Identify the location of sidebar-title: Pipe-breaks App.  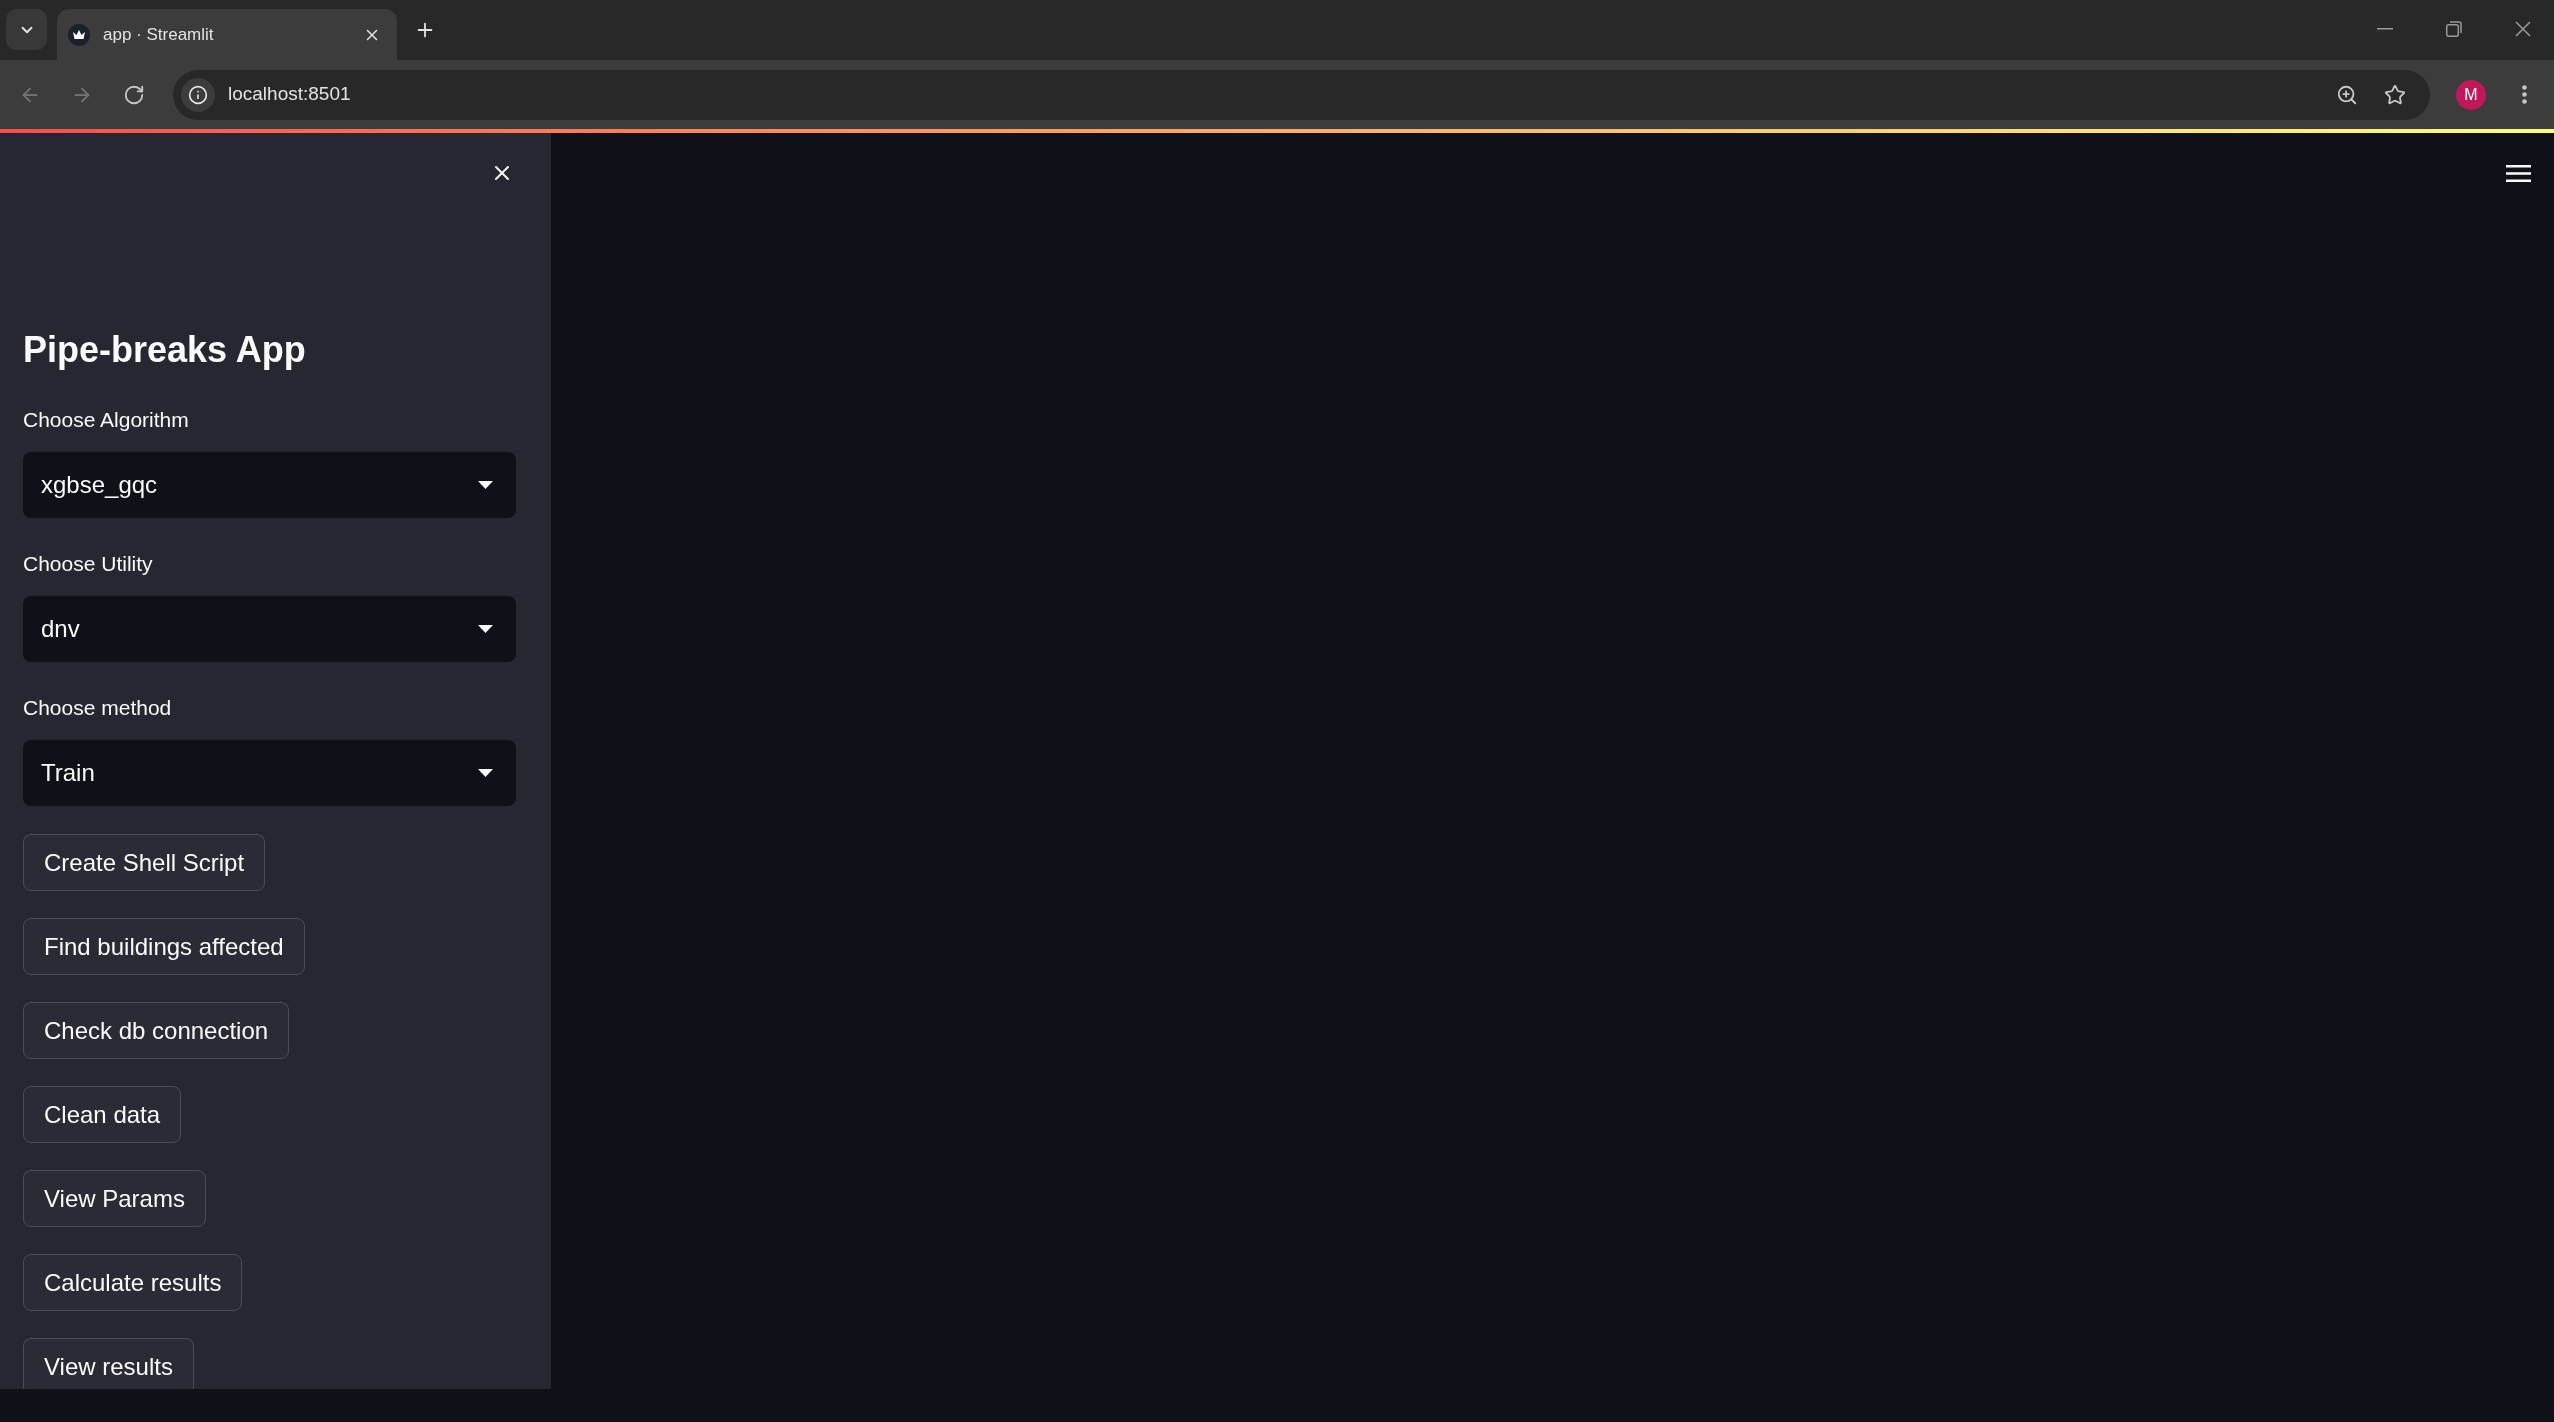
(164, 350).